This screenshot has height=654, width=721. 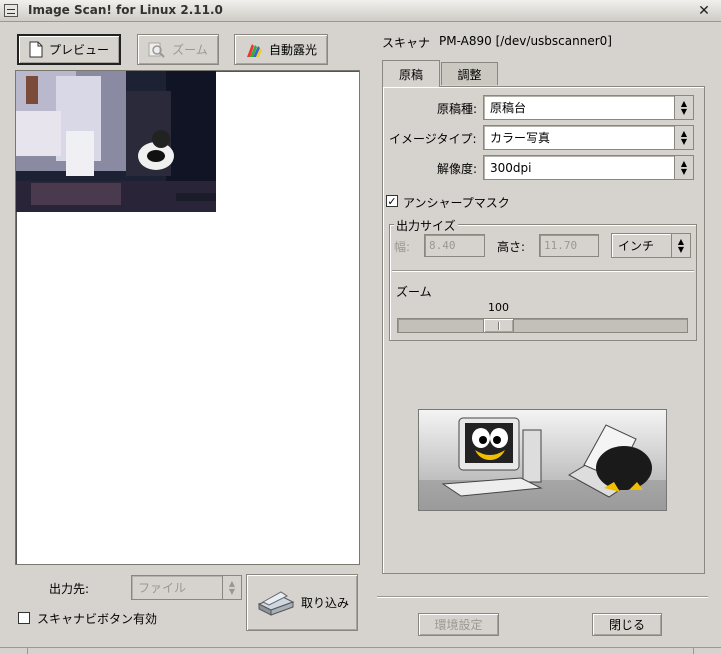 I want to click on close-button-label: 閉じる, so click(x=626, y=625).